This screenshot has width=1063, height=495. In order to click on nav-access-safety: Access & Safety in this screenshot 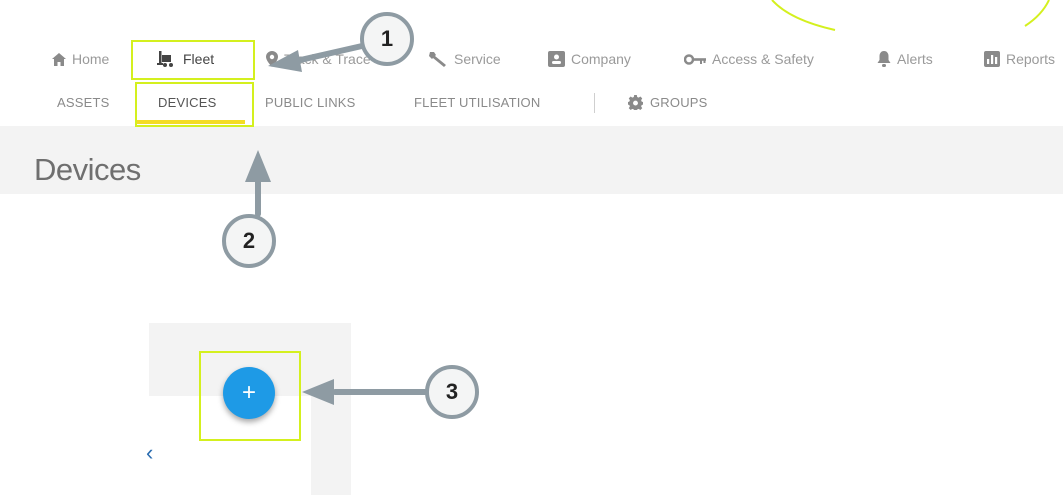, I will do `click(749, 59)`.